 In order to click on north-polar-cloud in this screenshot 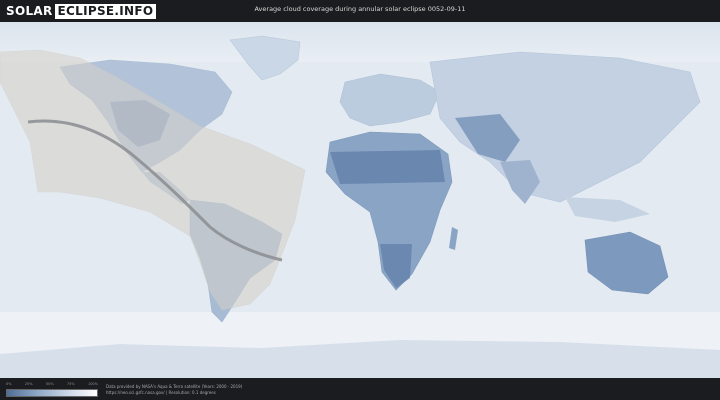, I will do `click(360, 42)`.